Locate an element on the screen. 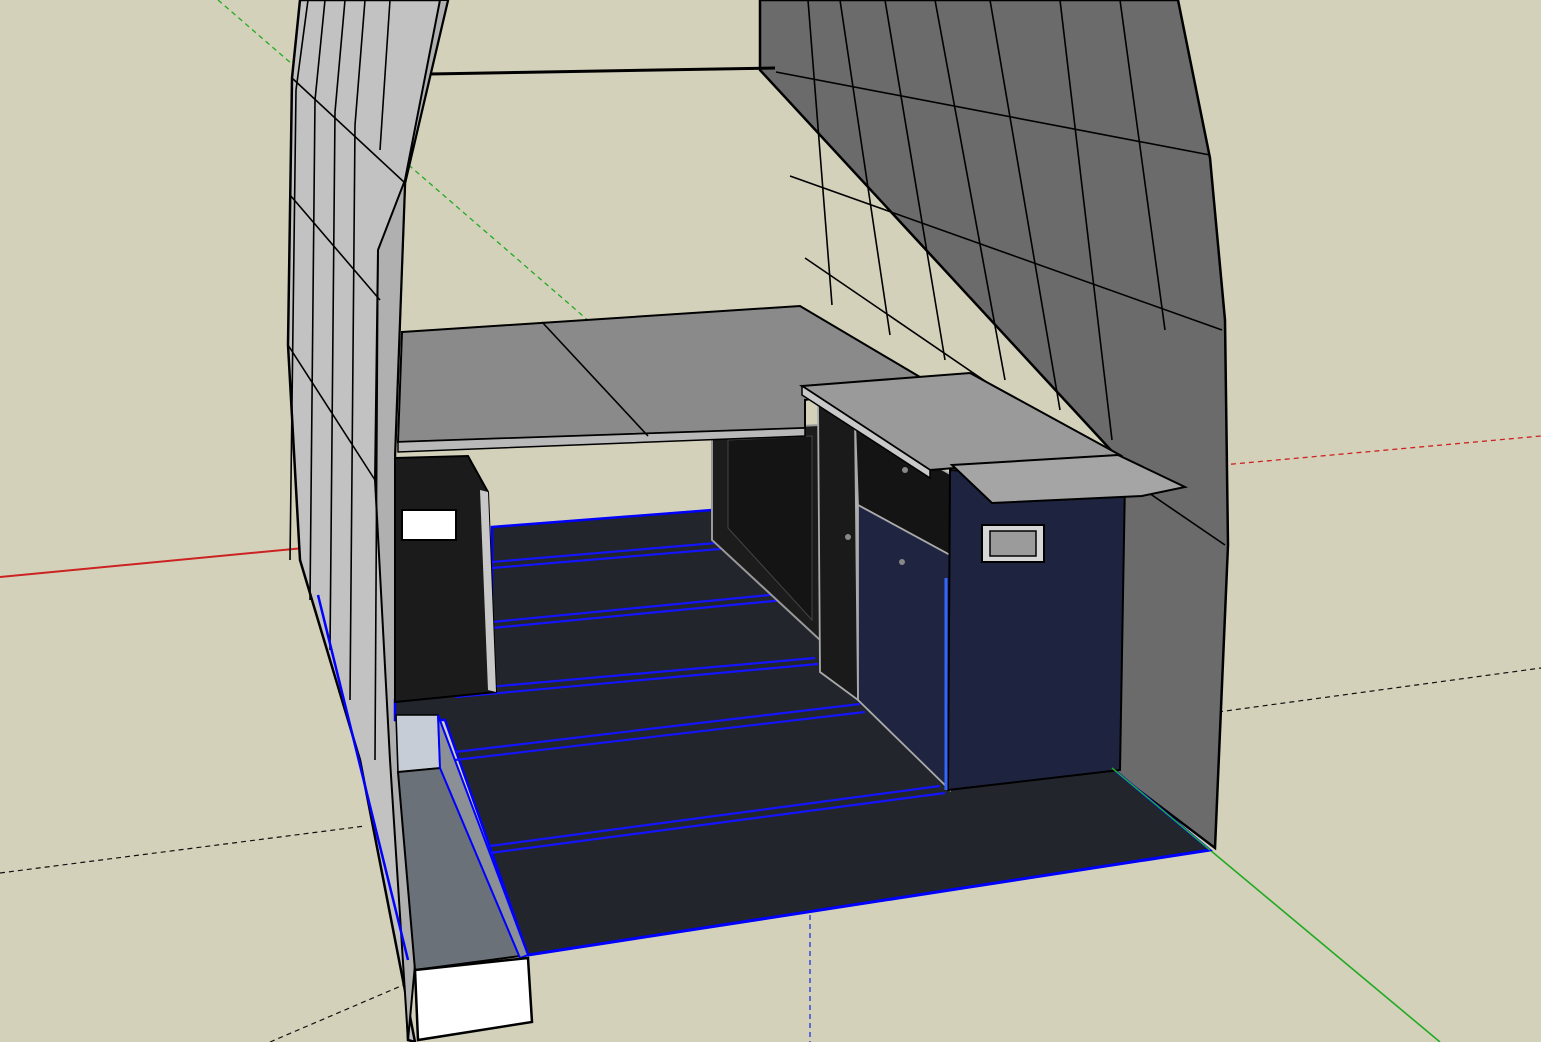  fridge-cabinet is located at coordinates (446, 579).